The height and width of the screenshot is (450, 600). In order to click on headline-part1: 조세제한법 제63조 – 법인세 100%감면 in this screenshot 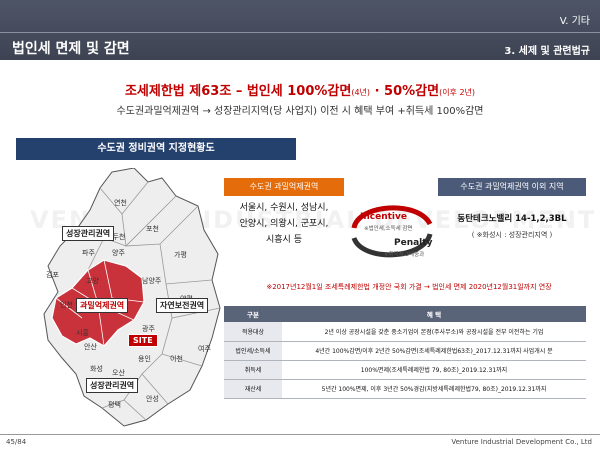, I will do `click(238, 91)`.